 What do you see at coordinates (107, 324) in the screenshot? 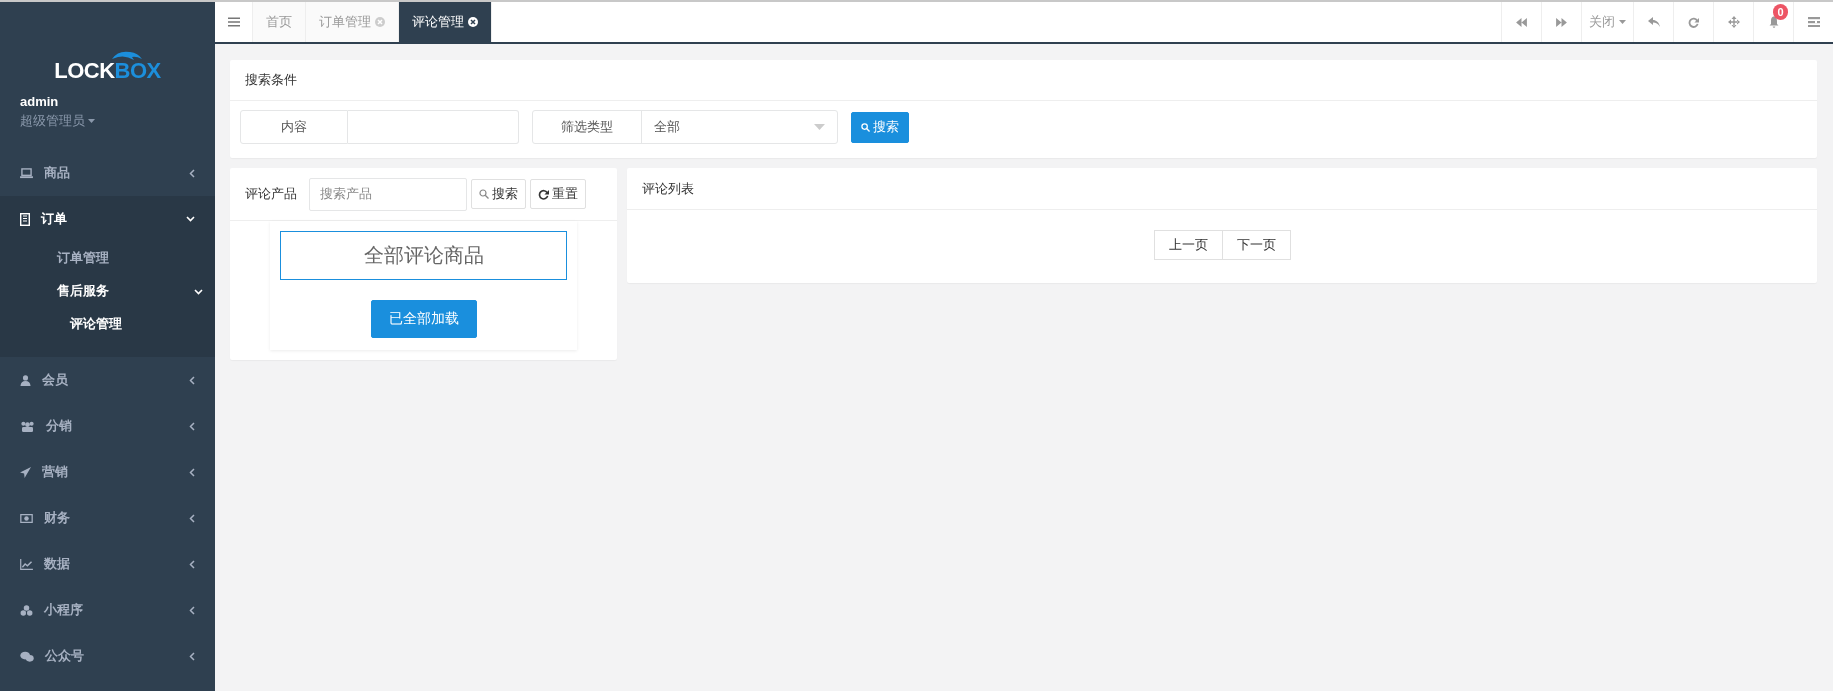
I see `submenu-item: 评论管理` at bounding box center [107, 324].